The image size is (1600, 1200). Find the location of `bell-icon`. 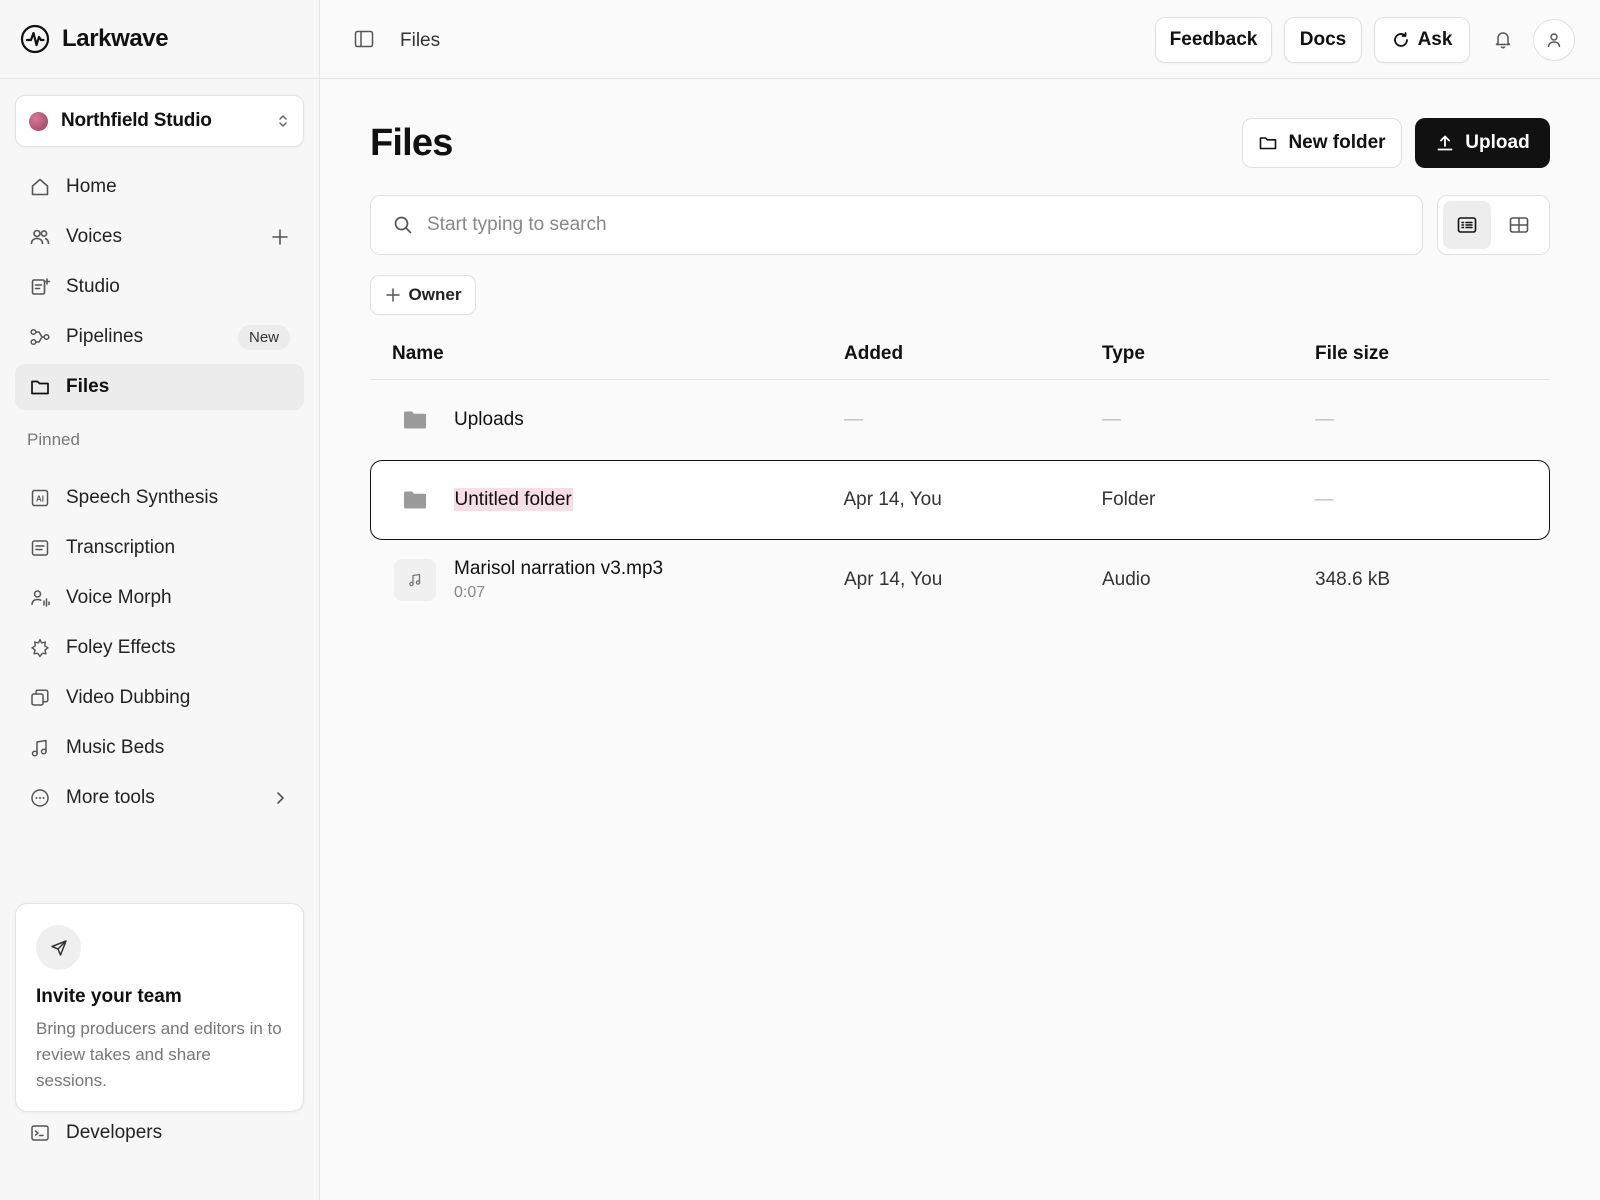

bell-icon is located at coordinates (1503, 39).